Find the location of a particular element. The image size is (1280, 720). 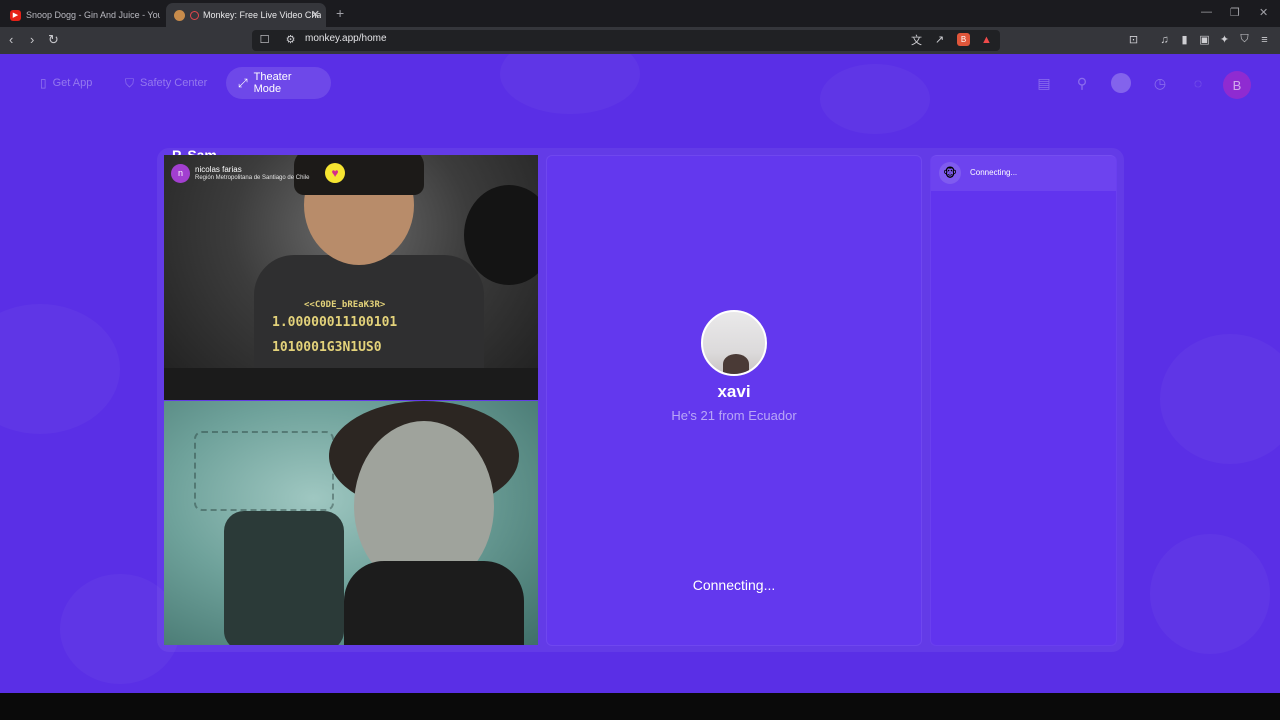

new-tab-icon: + is located at coordinates (340, 13).